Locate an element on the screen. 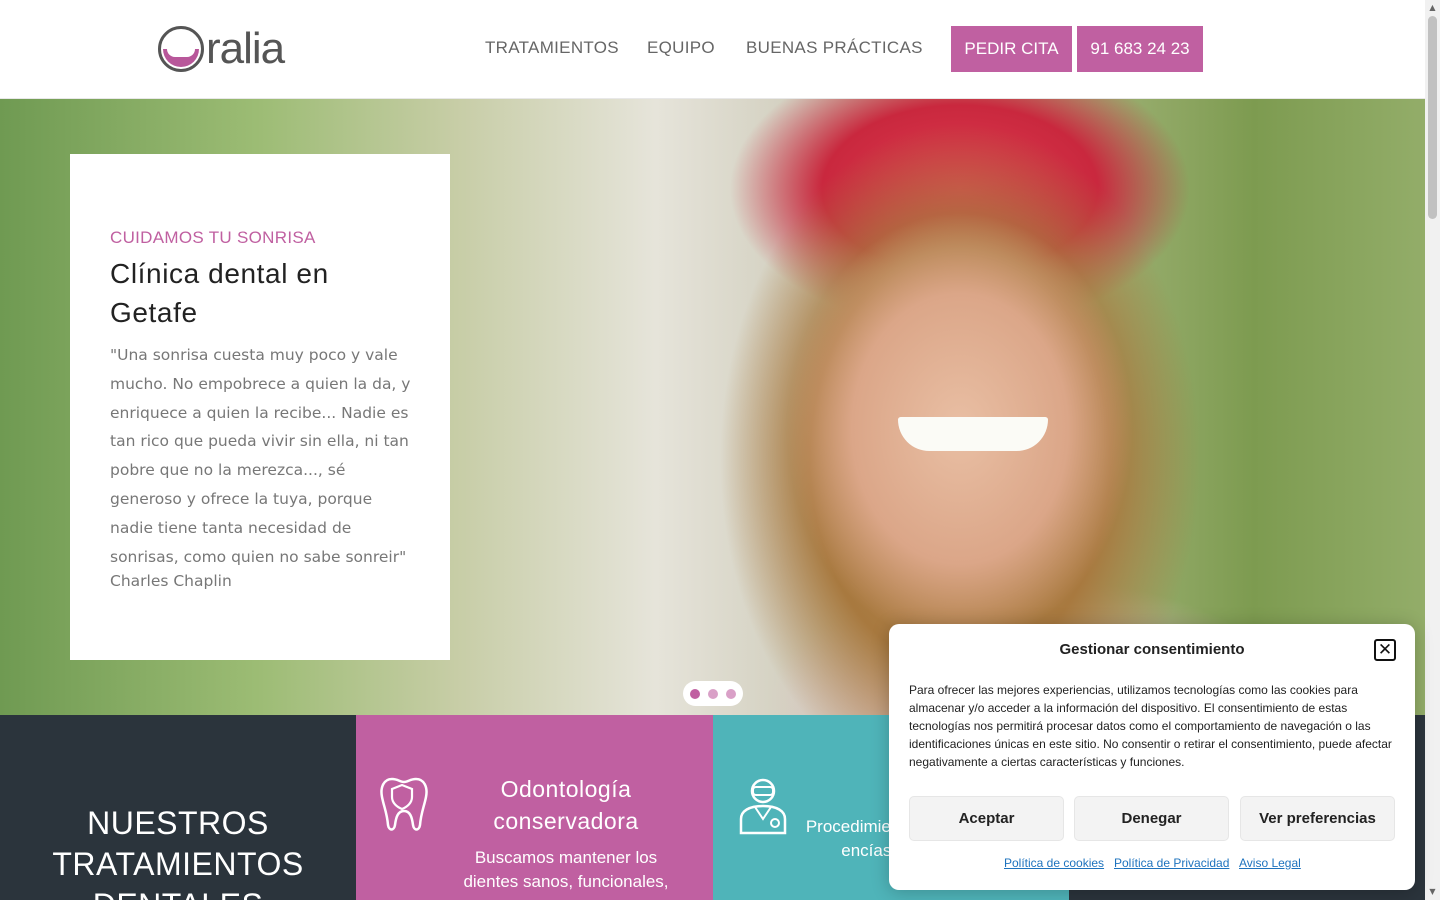 The image size is (1440, 900). hero-eyebrow: CUIDAMOS TU SONRISA is located at coordinates (213, 237).